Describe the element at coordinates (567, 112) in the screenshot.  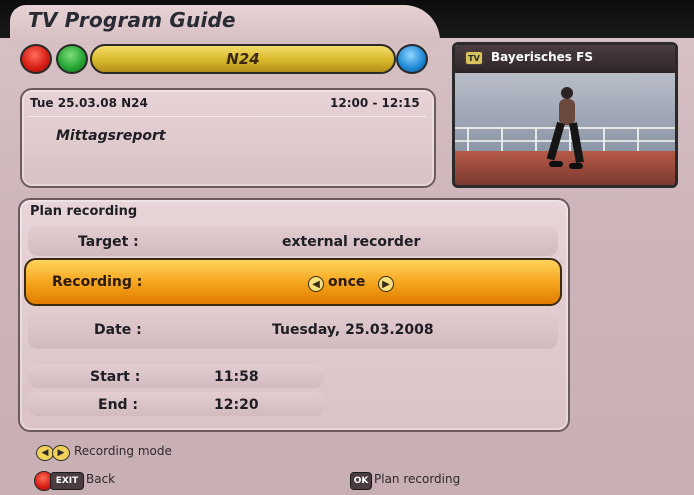
I see `person-body` at that location.